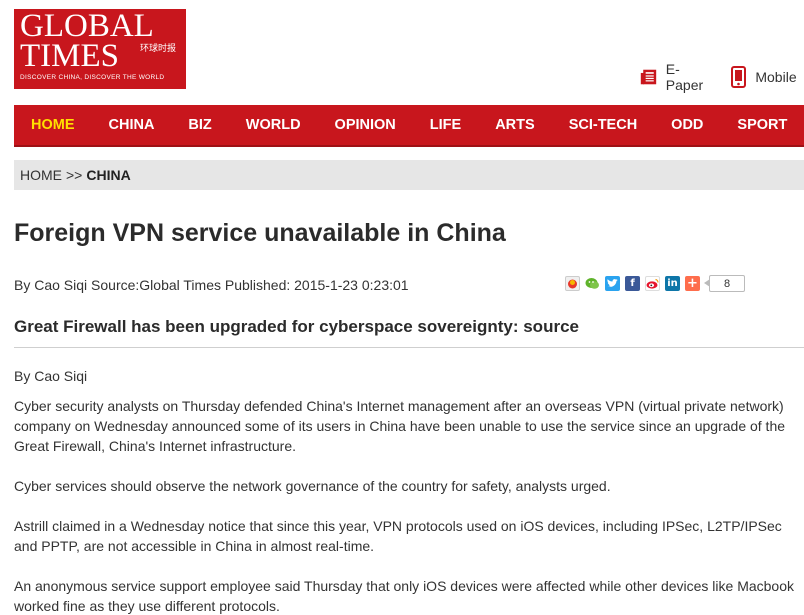  Describe the element at coordinates (692, 283) in the screenshot. I see `more-share-icon: +` at that location.